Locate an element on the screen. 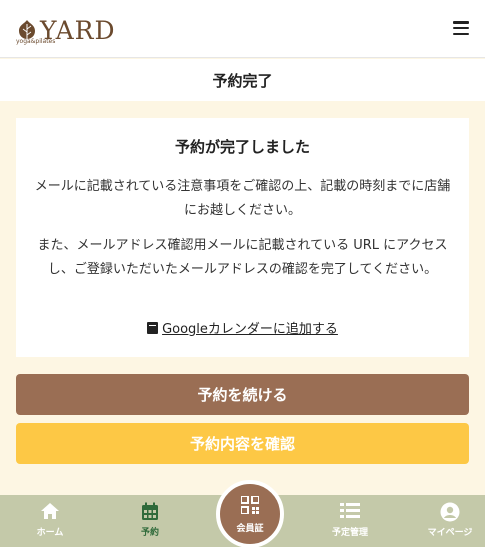  app-header: YARD yoga&pilates is located at coordinates (242, 29).